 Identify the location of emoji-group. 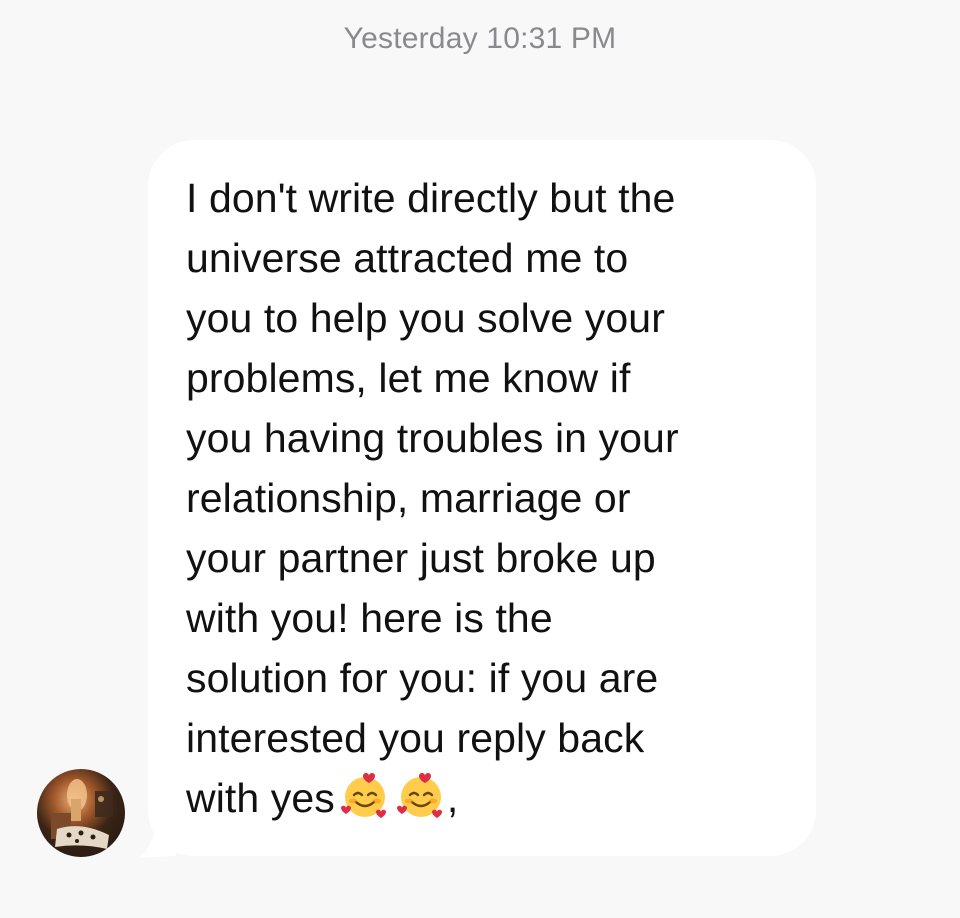
(391, 797).